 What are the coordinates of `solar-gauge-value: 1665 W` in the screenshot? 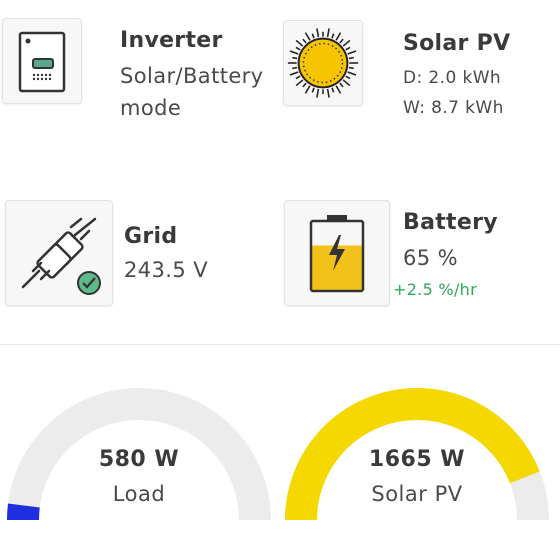 It's located at (417, 459).